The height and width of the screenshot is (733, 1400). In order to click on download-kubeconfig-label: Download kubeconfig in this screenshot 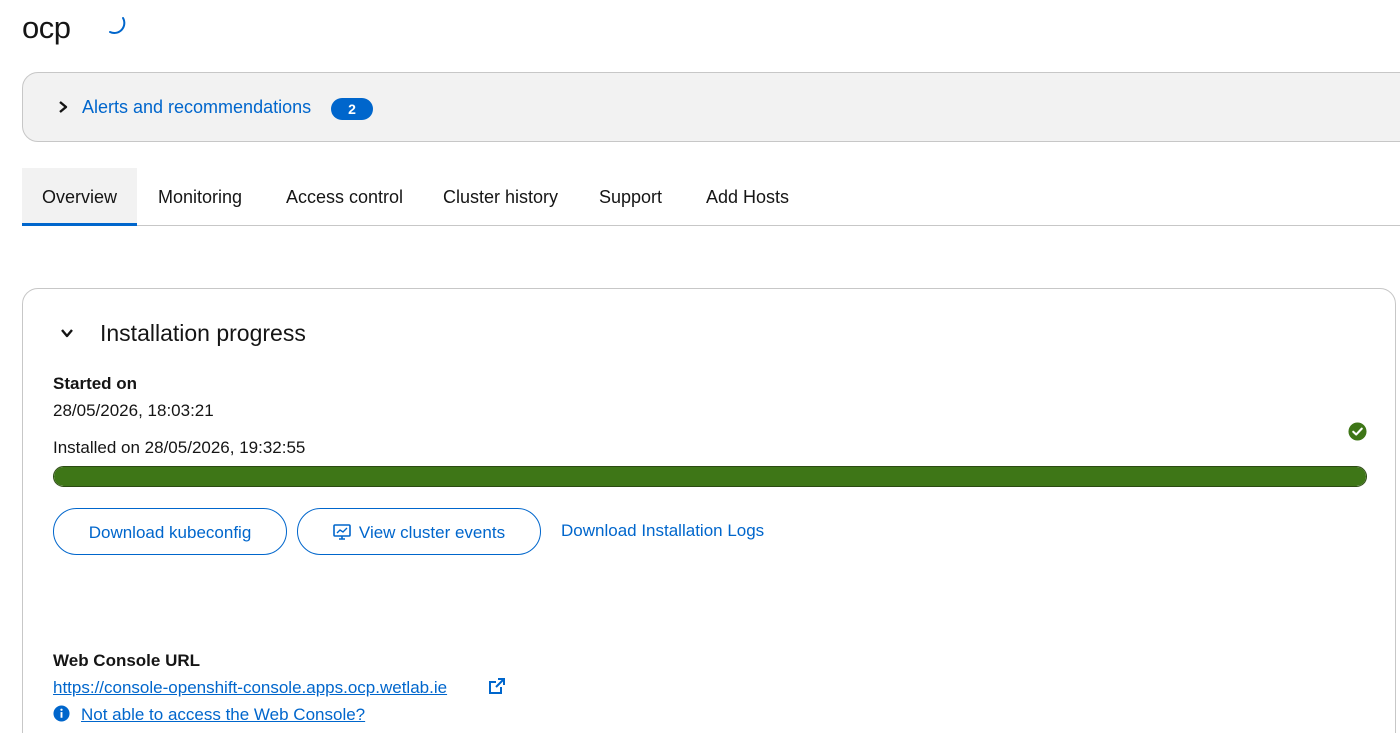, I will do `click(170, 532)`.